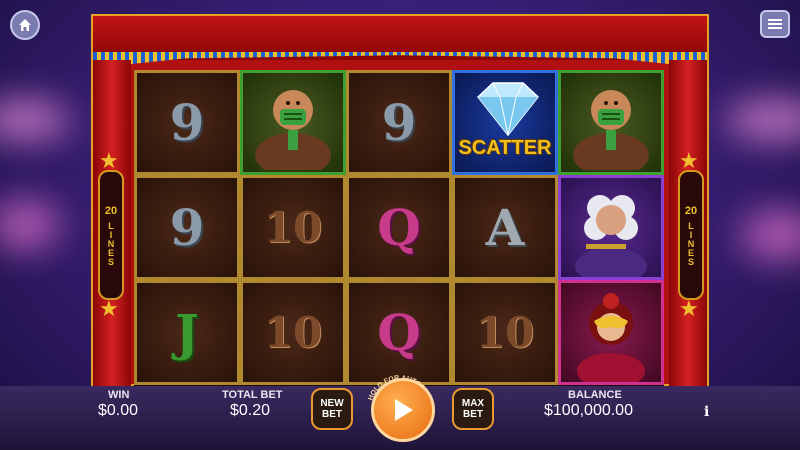 The width and height of the screenshot is (800, 450). Describe the element at coordinates (611, 337) in the screenshot. I see `masquerade-lady-character` at that location.